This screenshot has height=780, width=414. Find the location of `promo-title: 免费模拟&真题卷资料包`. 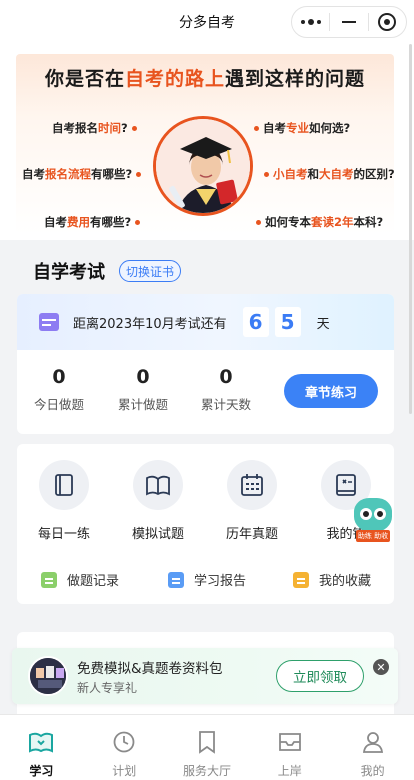

promo-title: 免费模拟&真题卷资料包 is located at coordinates (150, 669).